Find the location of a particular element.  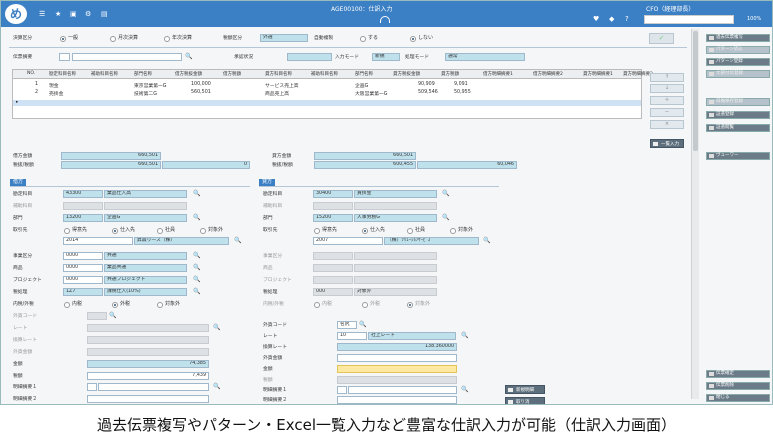

debit-partner-radio-supplier is located at coordinates (115, 231).